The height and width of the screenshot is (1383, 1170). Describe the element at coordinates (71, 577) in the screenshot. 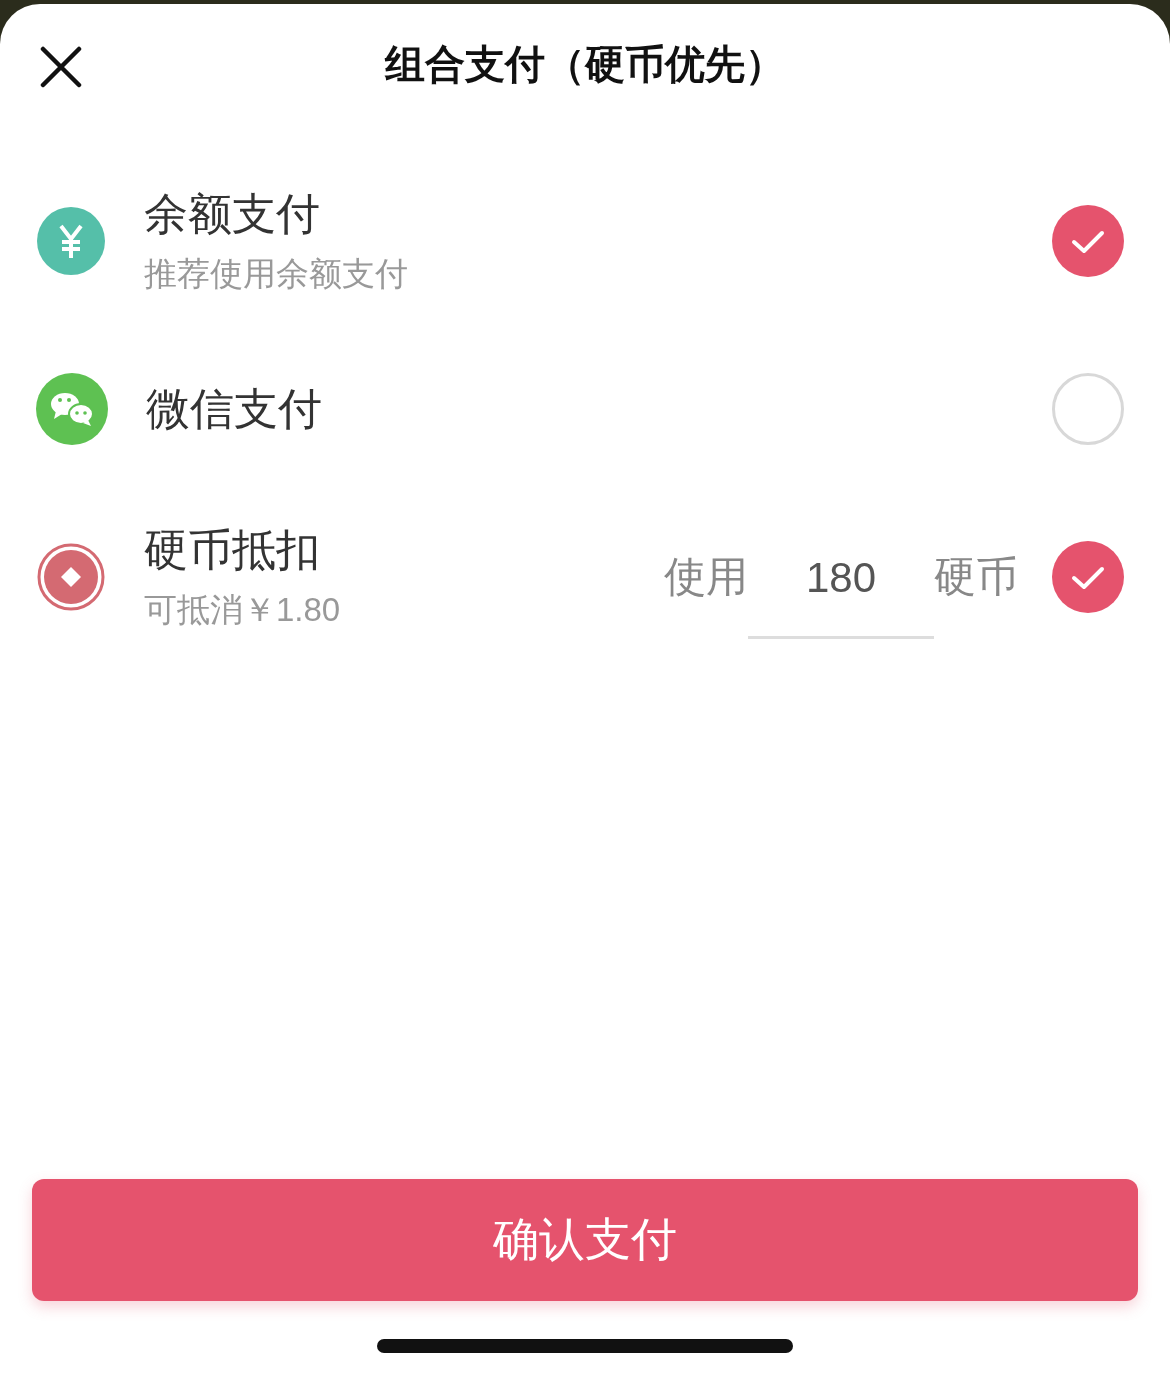

I see `coin-icon` at that location.